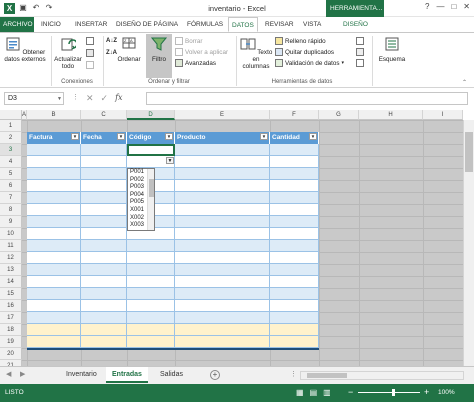 The height and width of the screenshot is (402, 474). I want to click on formula-input, so click(307, 98).